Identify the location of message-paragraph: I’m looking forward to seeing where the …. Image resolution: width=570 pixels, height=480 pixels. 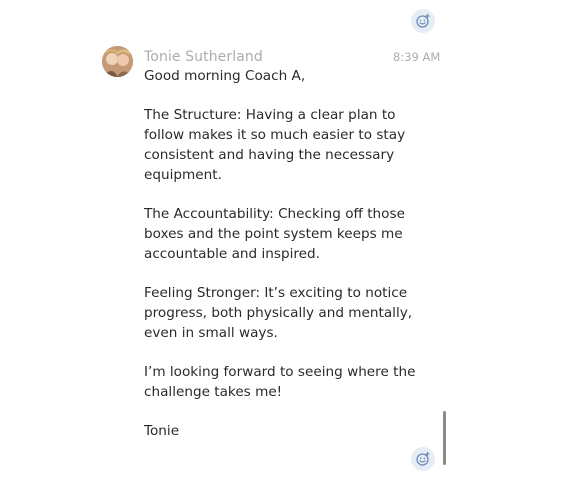
(280, 382).